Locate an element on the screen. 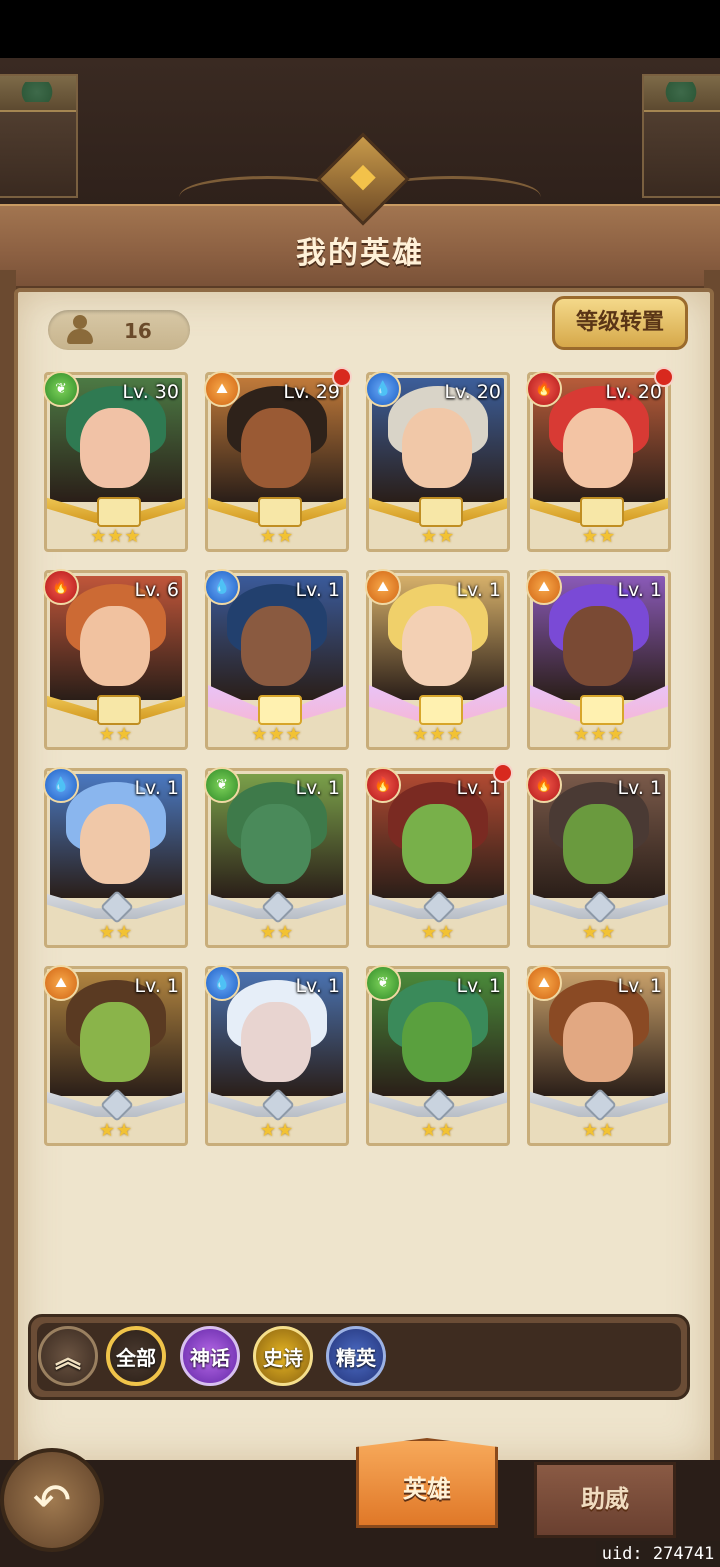 This screenshot has width=720, height=1567. hero-count-badge: 16 is located at coordinates (119, 330).